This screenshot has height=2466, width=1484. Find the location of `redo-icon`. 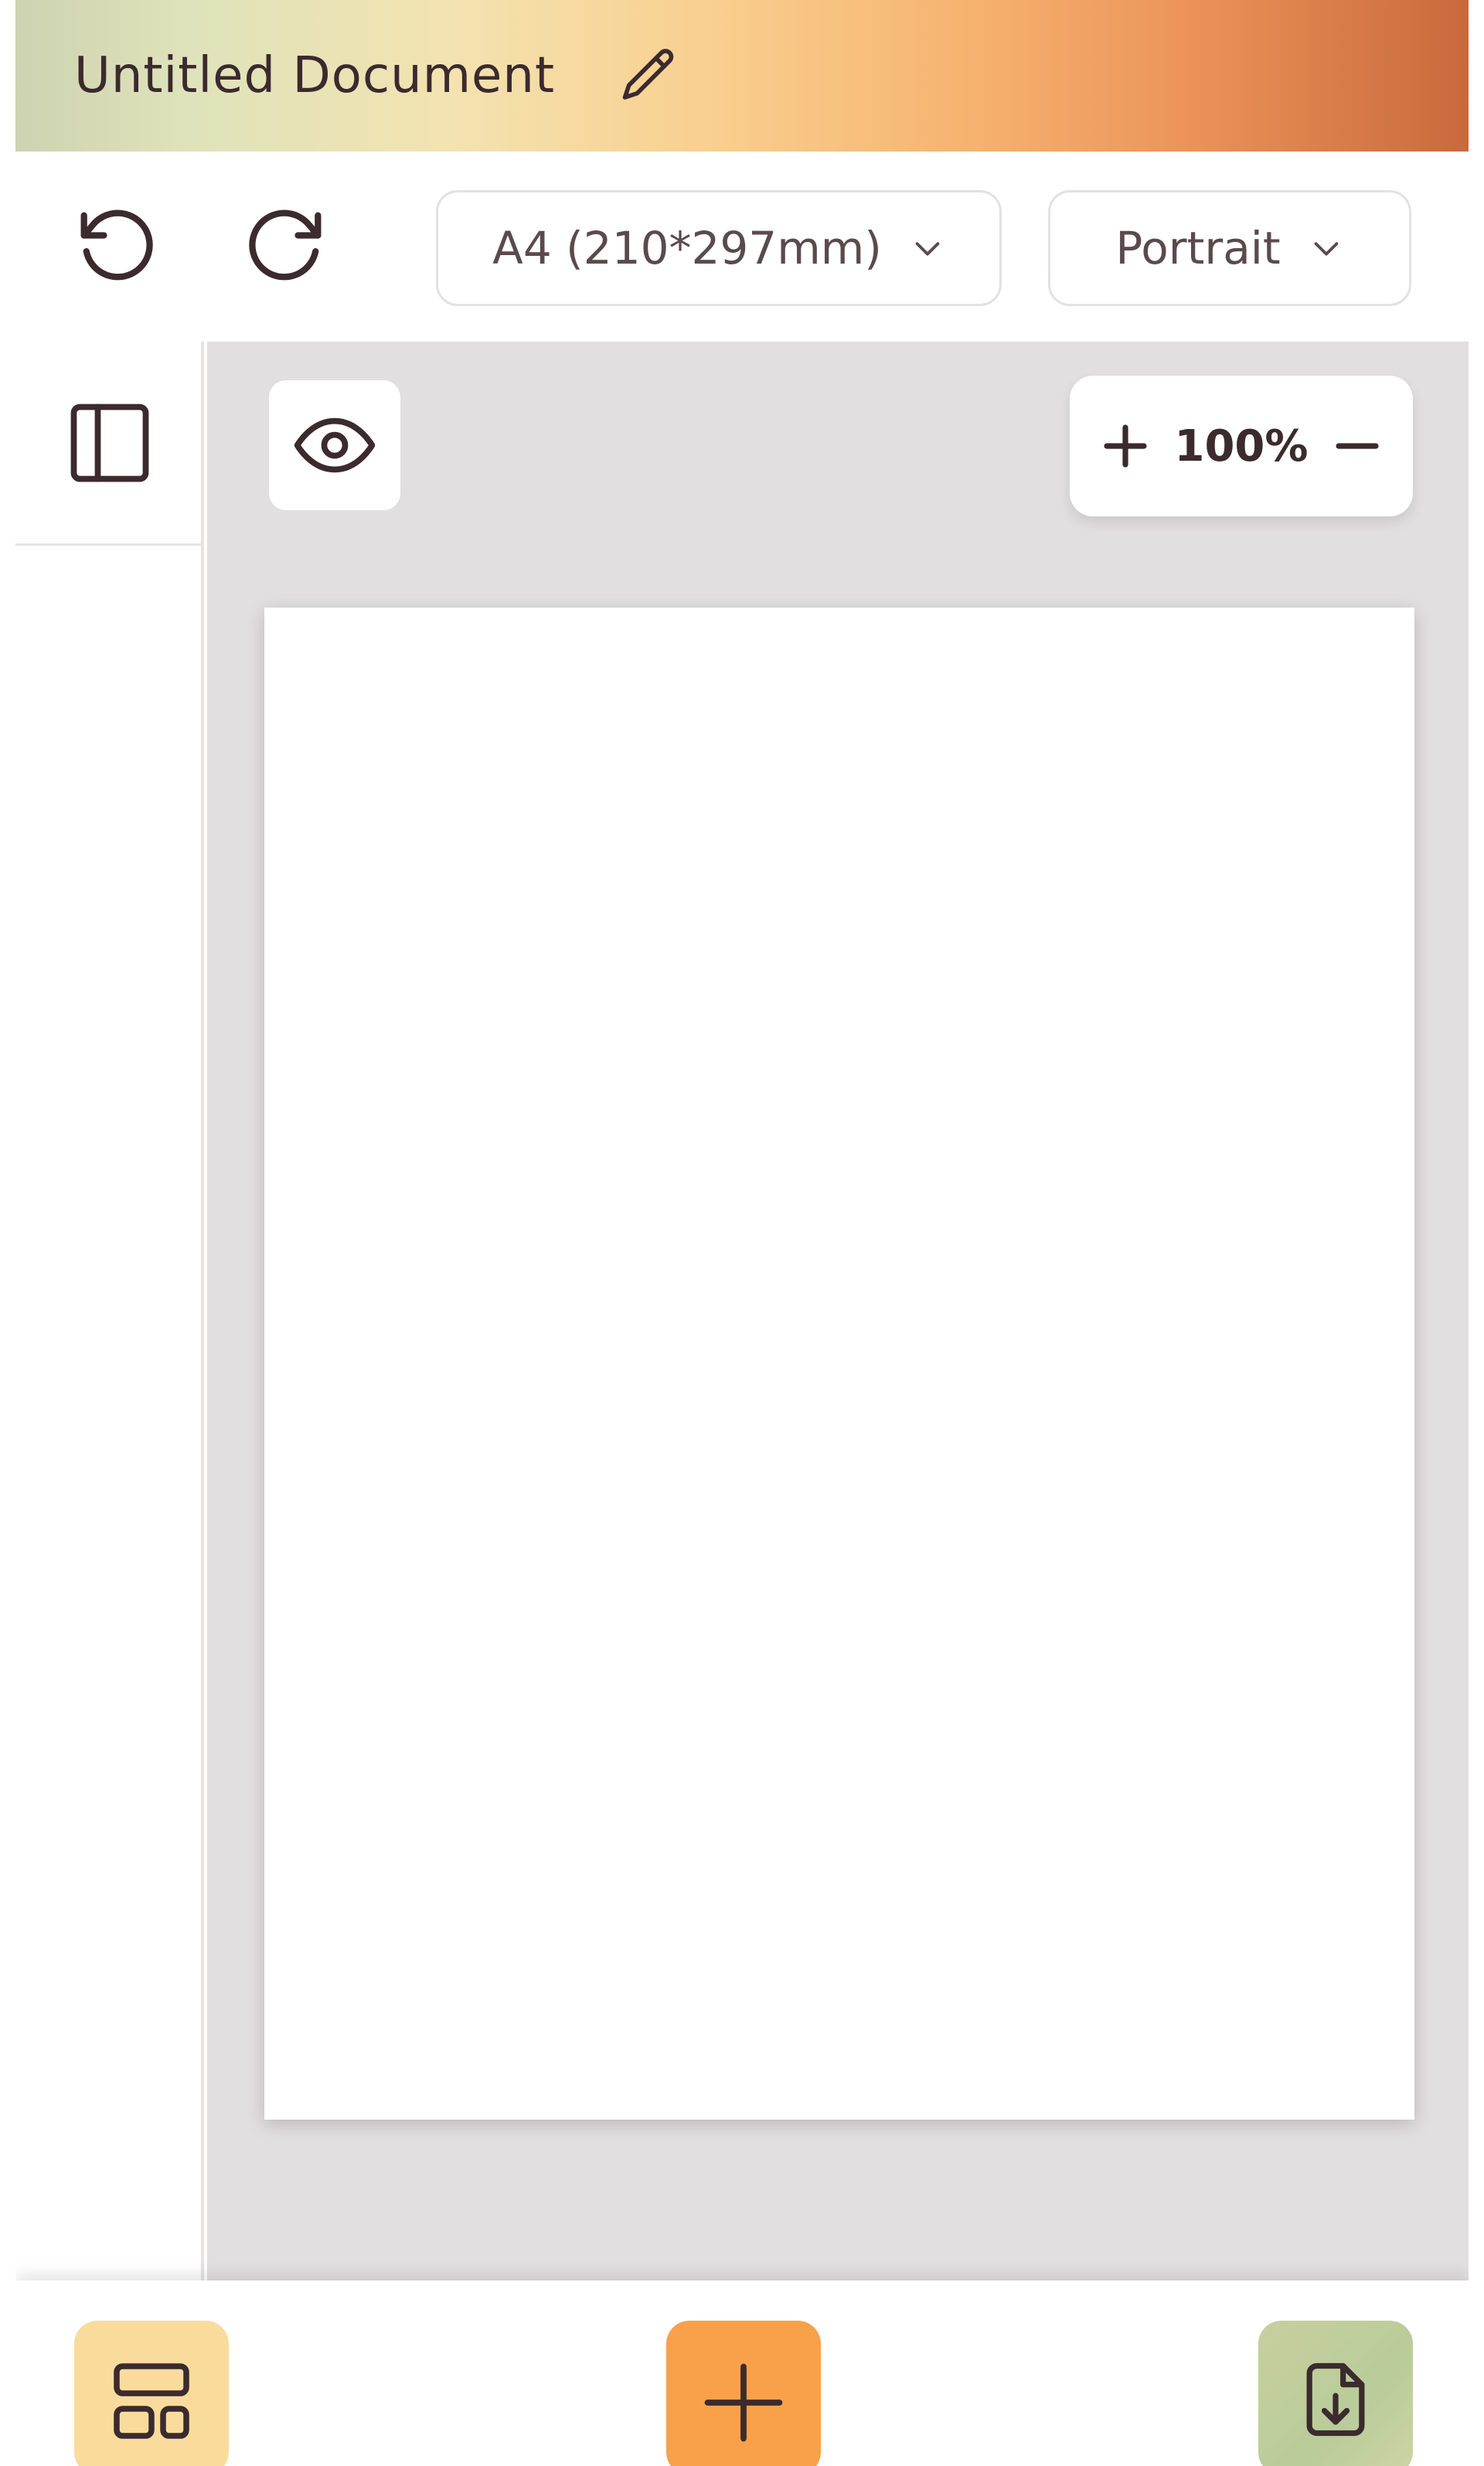

redo-icon is located at coordinates (285, 245).